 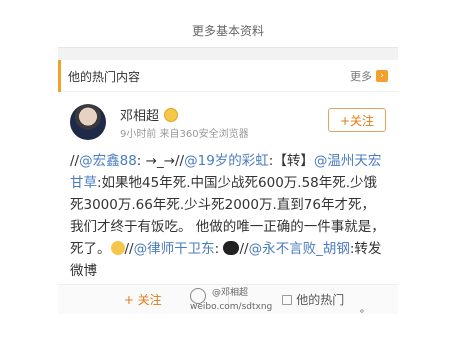 What do you see at coordinates (320, 300) in the screenshot?
I see `hot-content-action-label: 他的热门` at bounding box center [320, 300].